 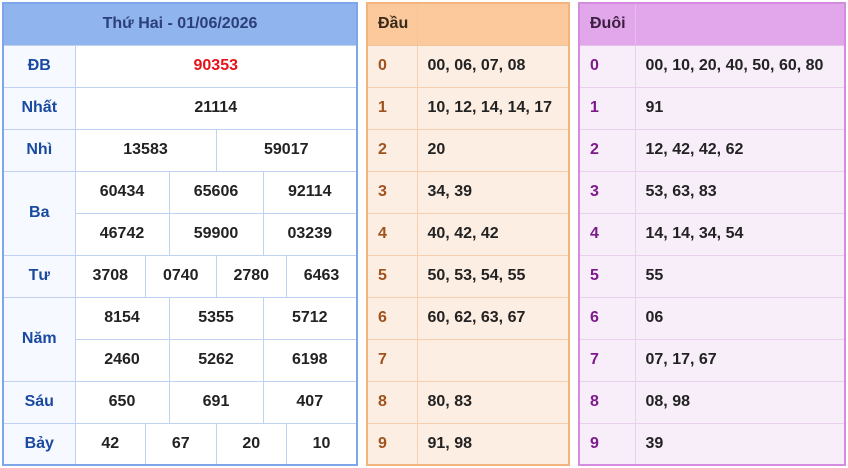 I want to click on prize-row-nam: Năm 8154 5355 5712, so click(x=180, y=339).